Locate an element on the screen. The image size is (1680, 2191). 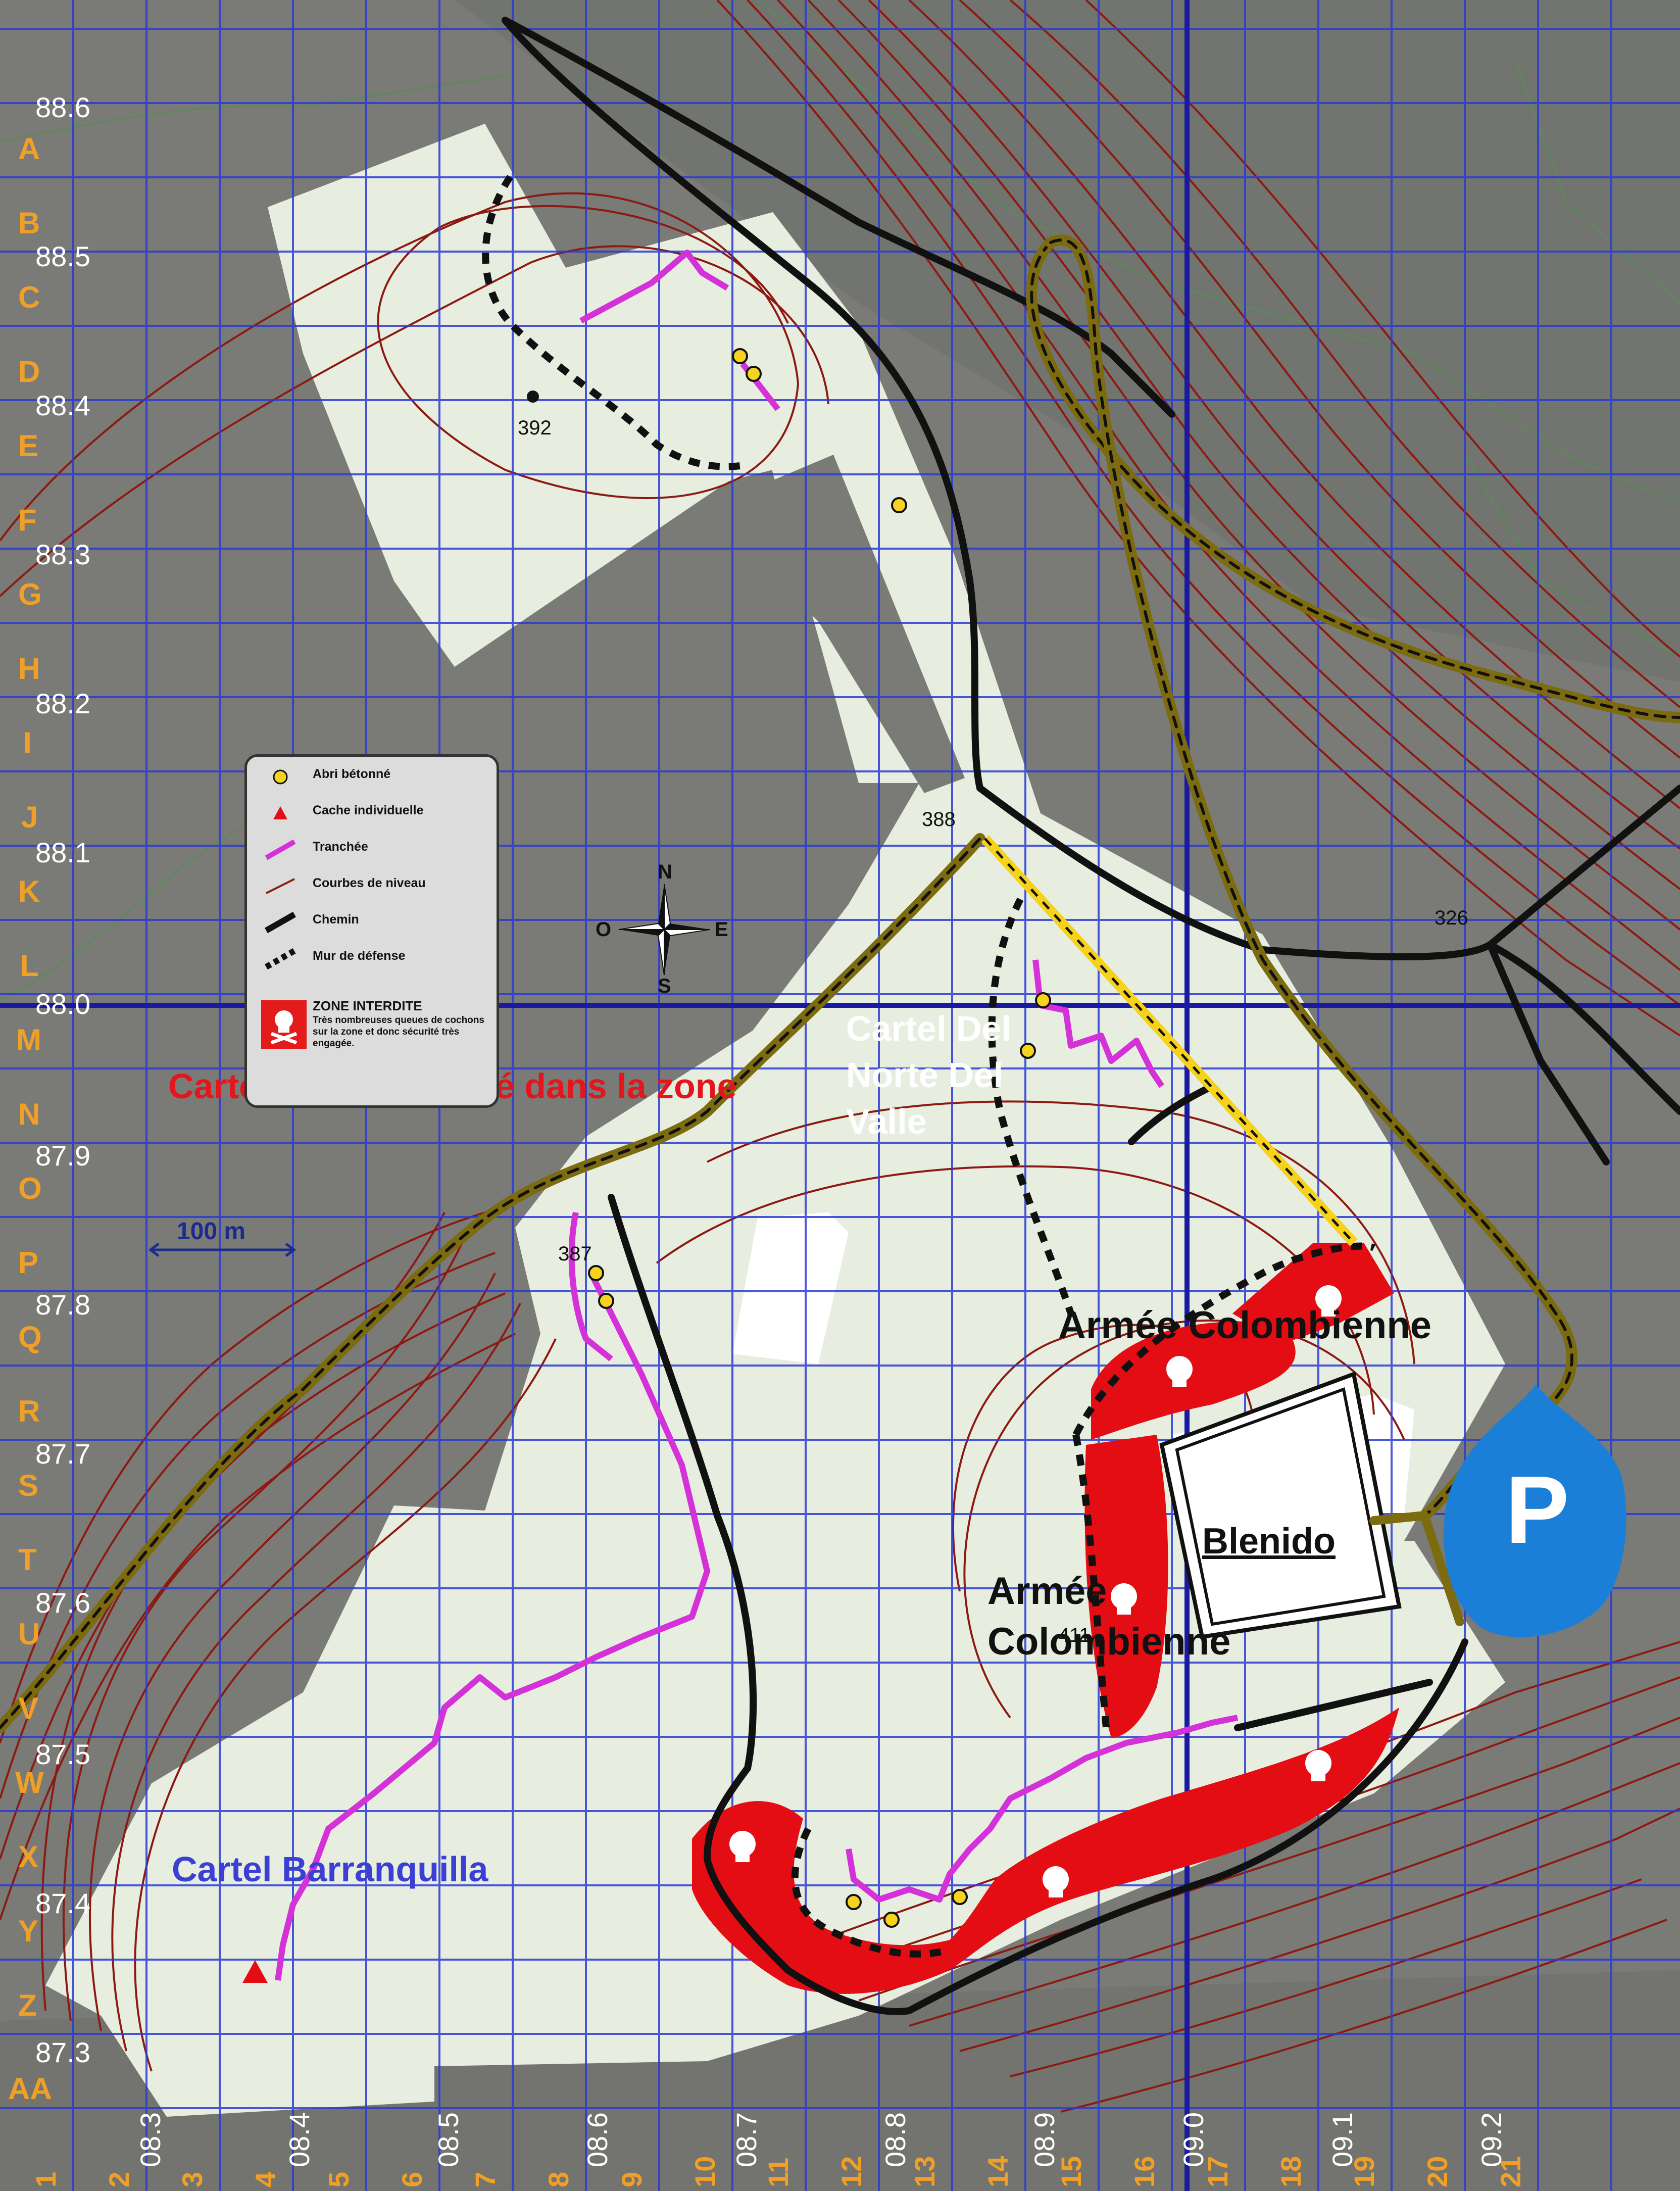
bunker-icon is located at coordinates (280, 777).